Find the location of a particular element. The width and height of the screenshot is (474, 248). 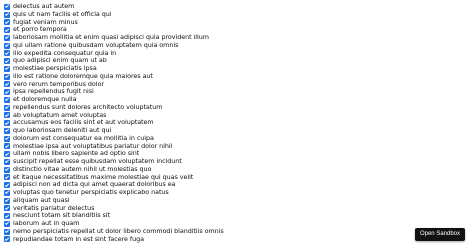

open-sandbox-button: Open Sandbox is located at coordinates (439, 234).